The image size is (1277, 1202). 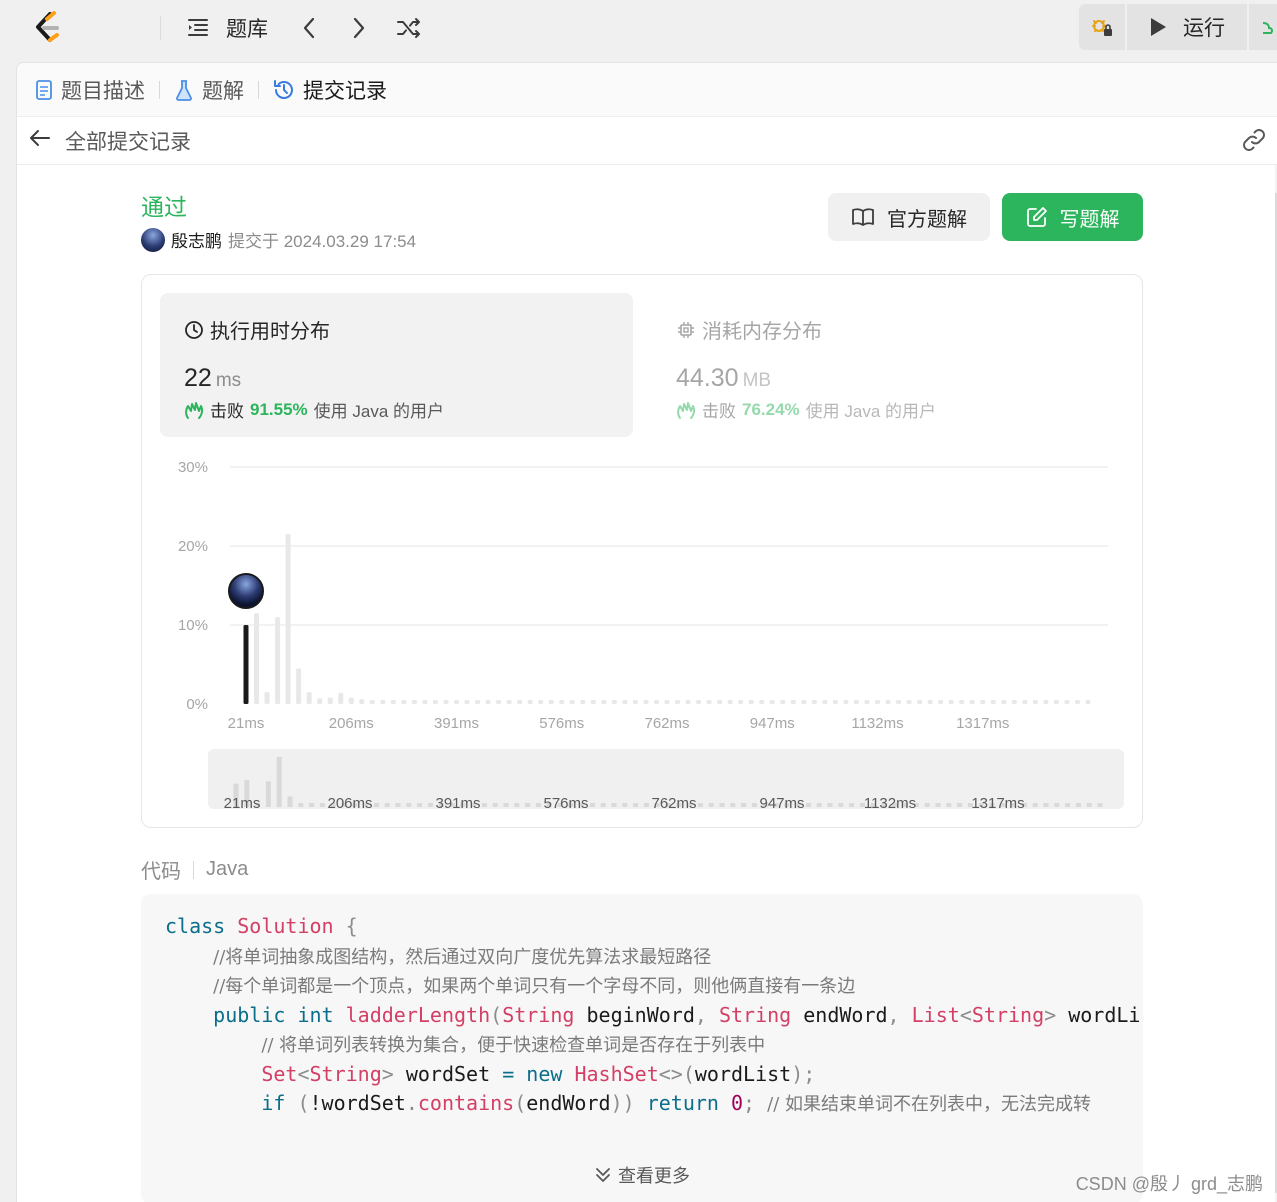 I want to click on chart-bar-highlight, so click(x=246, y=664).